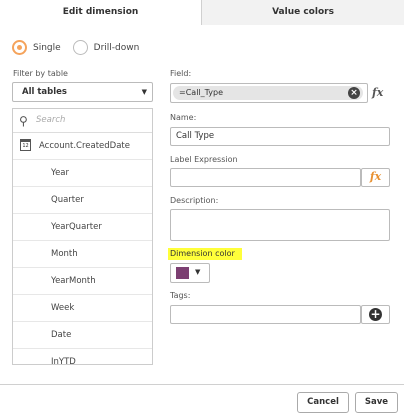 This screenshot has height=416, width=404. I want to click on tab-value-colors: Value colors, so click(302, 12).